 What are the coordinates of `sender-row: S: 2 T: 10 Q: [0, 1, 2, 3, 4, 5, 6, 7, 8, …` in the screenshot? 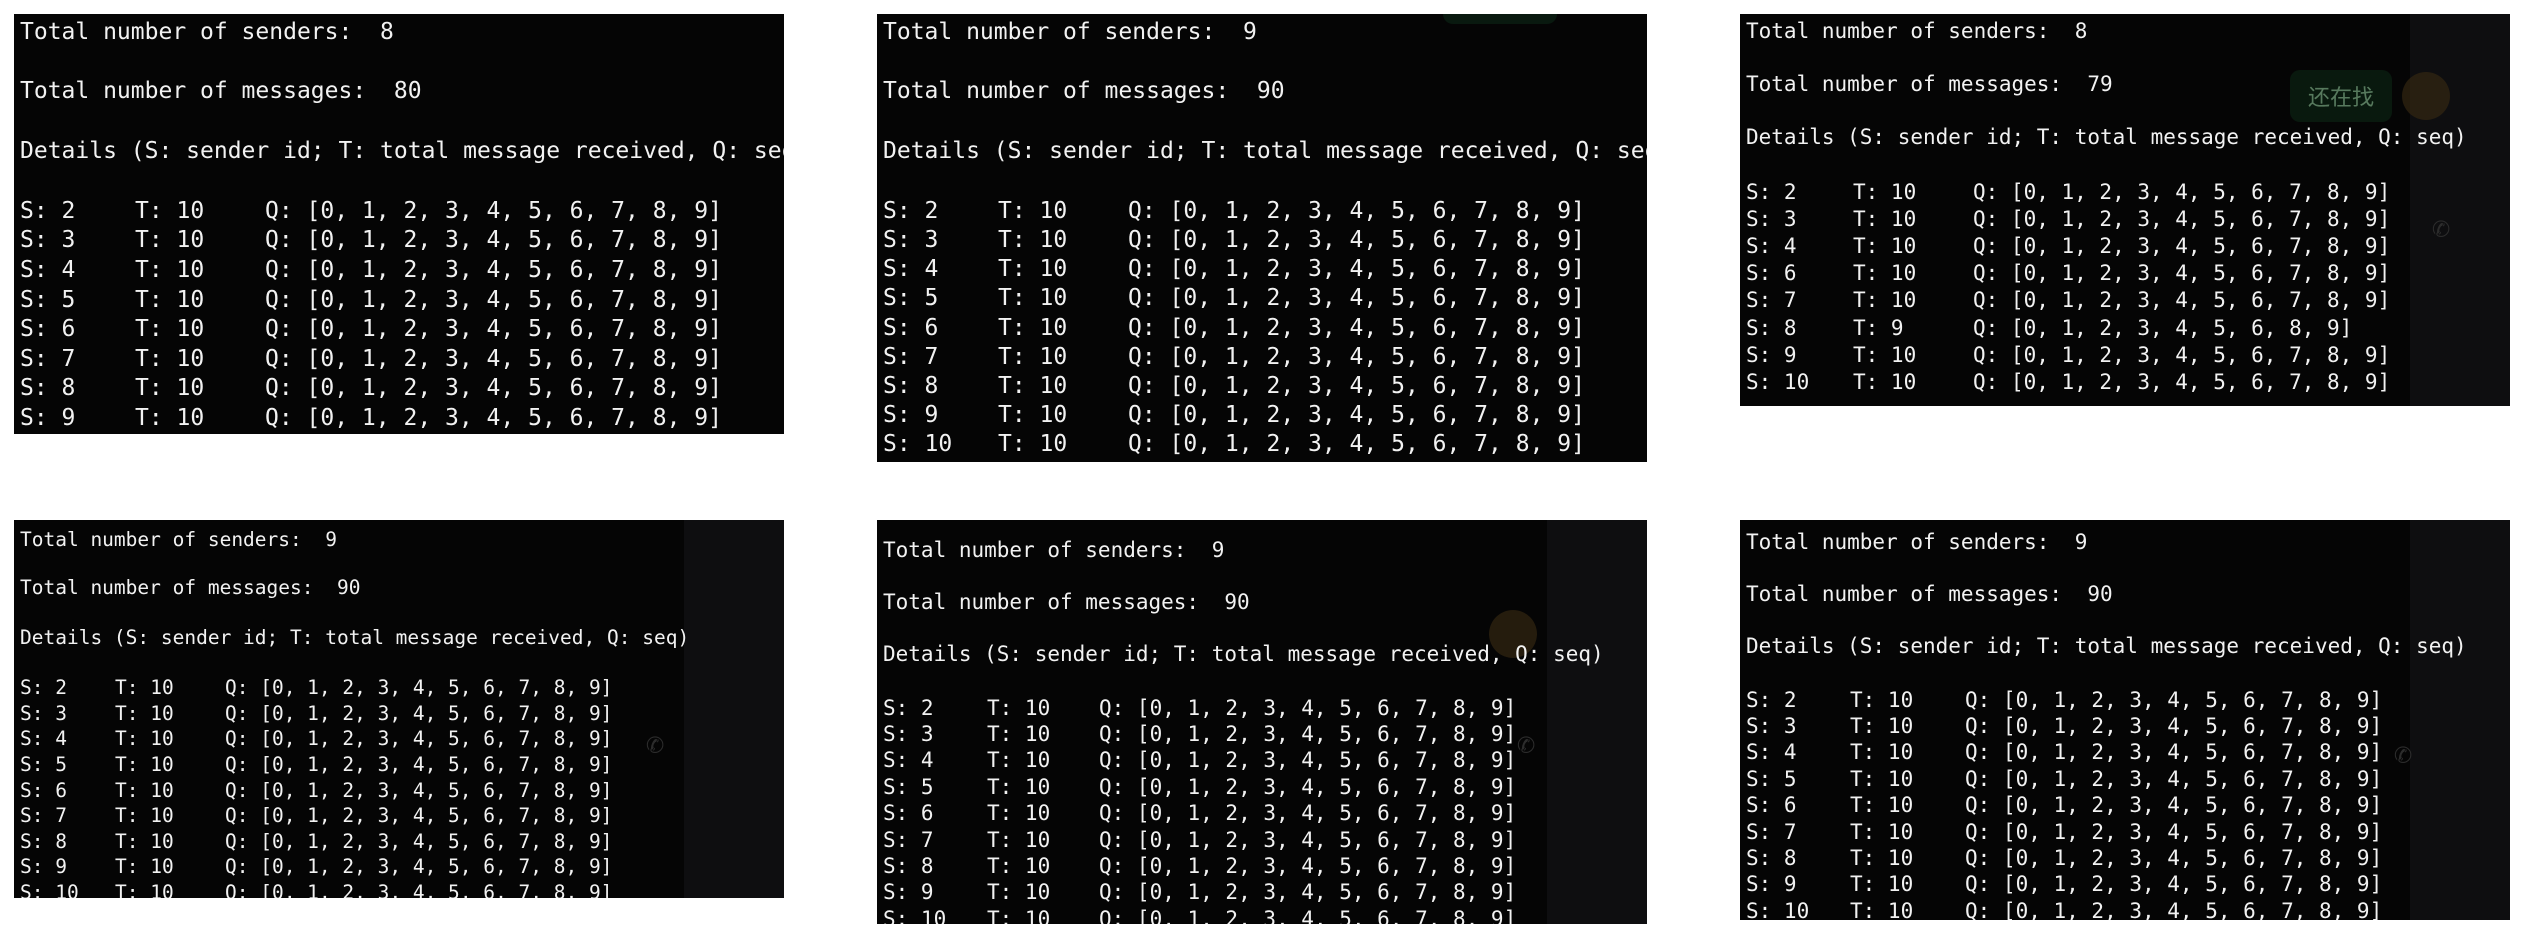 It's located at (402, 688).